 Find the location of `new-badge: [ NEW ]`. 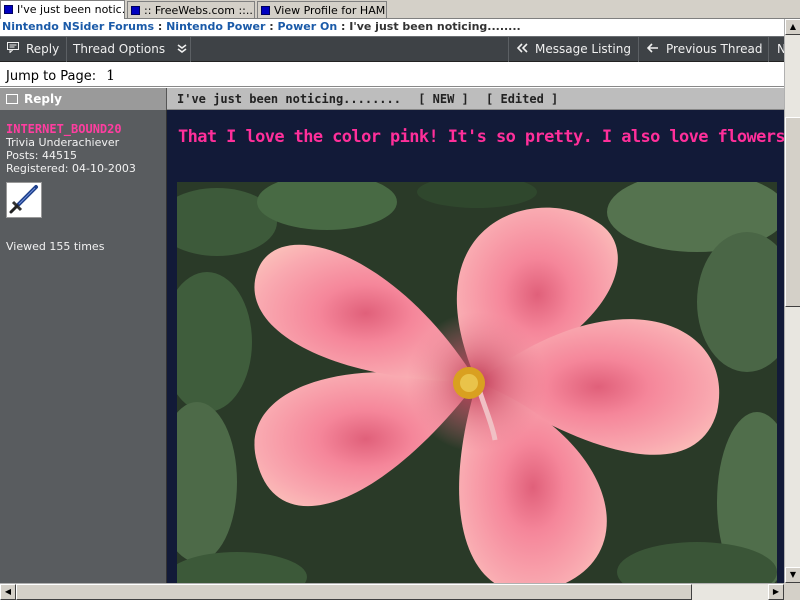

new-badge: [ NEW ] is located at coordinates (443, 99).